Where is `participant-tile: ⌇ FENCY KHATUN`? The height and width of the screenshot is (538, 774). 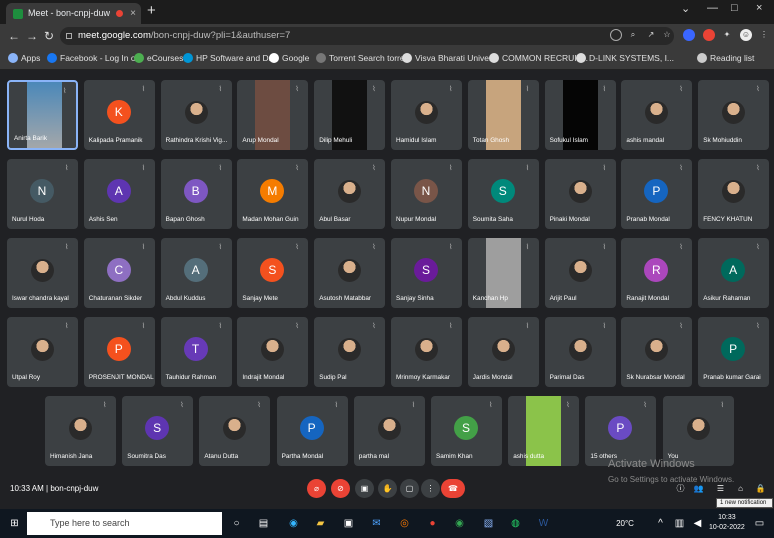 participant-tile: ⌇ FENCY KHATUN is located at coordinates (734, 194).